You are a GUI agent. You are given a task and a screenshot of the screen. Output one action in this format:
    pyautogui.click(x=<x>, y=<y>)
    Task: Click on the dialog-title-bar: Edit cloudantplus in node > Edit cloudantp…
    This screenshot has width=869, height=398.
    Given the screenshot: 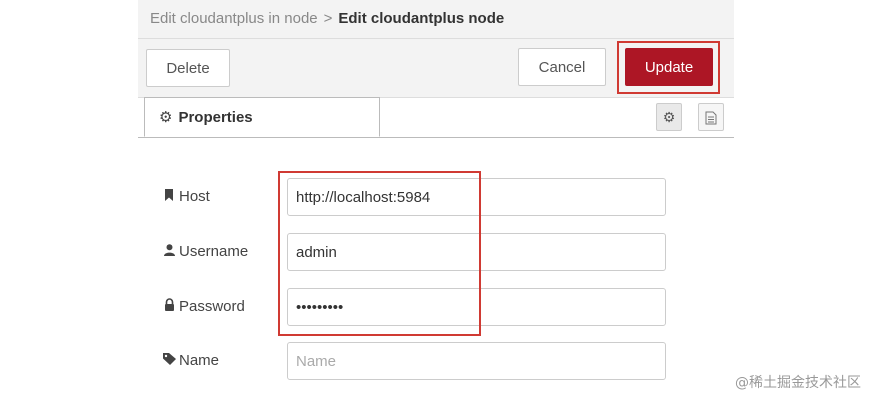 What is the action you would take?
    pyautogui.click(x=436, y=19)
    